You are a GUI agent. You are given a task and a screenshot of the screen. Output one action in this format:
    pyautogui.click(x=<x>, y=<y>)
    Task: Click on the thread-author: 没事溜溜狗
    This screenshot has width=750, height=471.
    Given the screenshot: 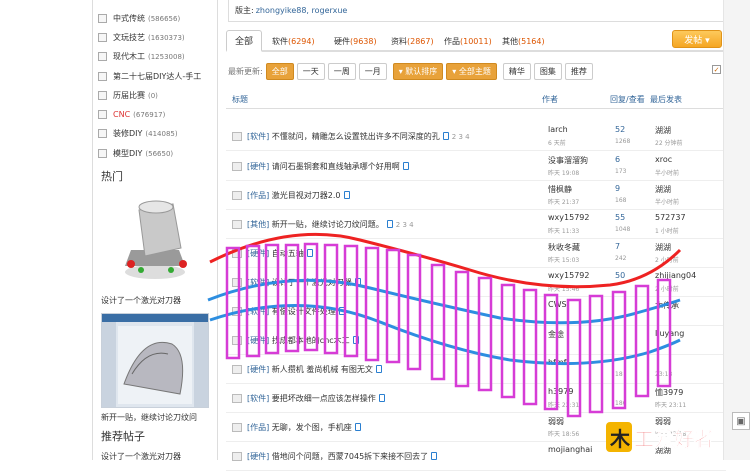 What is the action you would take?
    pyautogui.click(x=568, y=160)
    